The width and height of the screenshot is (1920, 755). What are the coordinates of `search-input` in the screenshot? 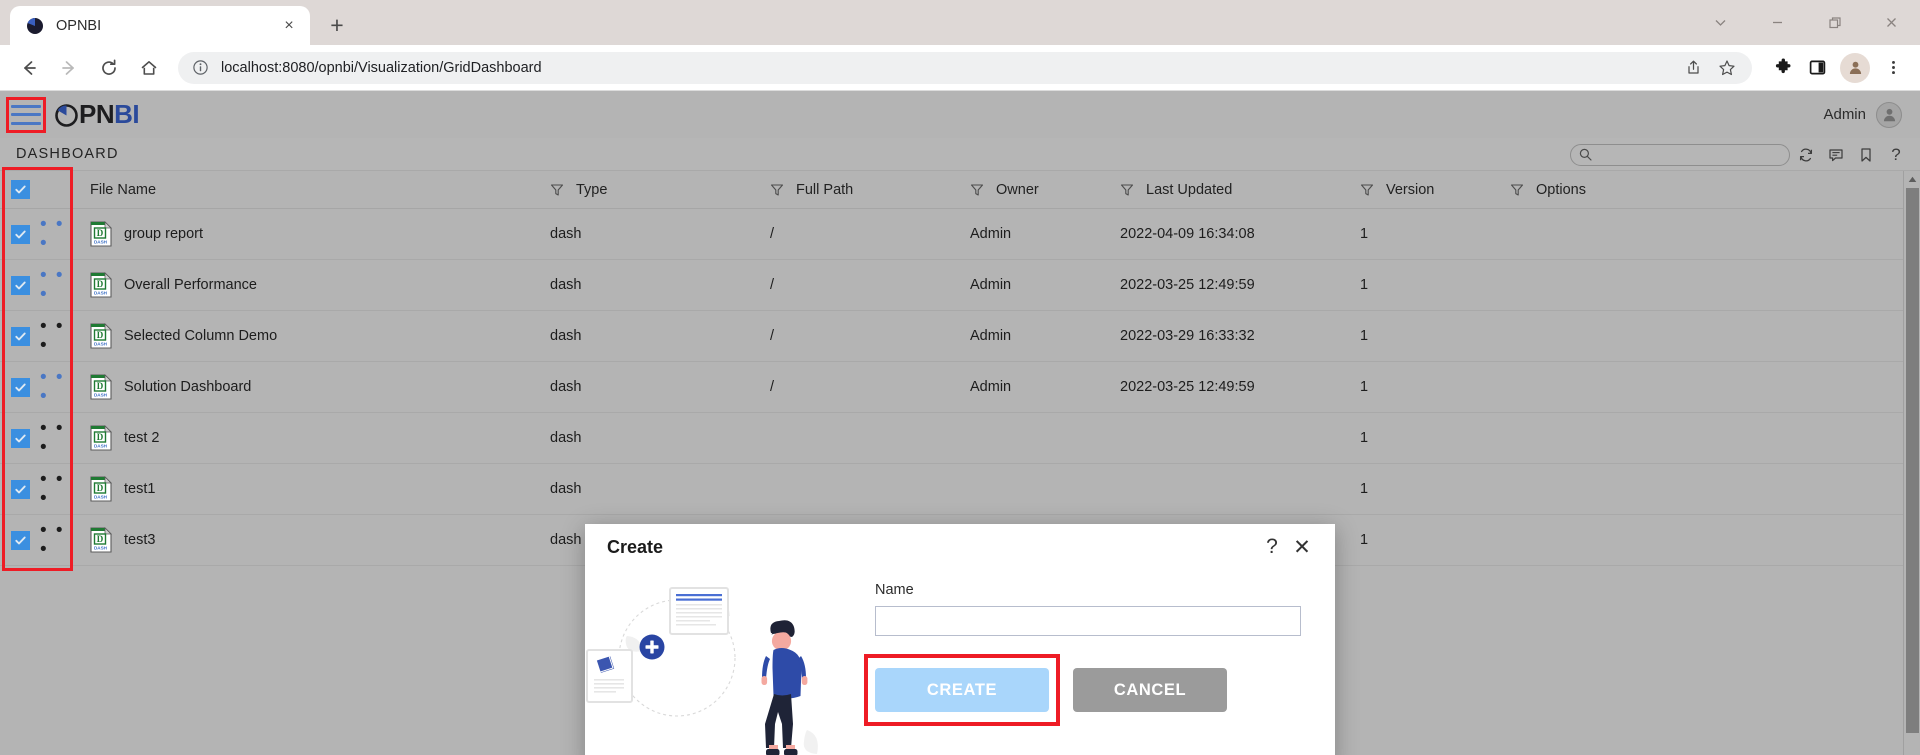 It's located at (1689, 154).